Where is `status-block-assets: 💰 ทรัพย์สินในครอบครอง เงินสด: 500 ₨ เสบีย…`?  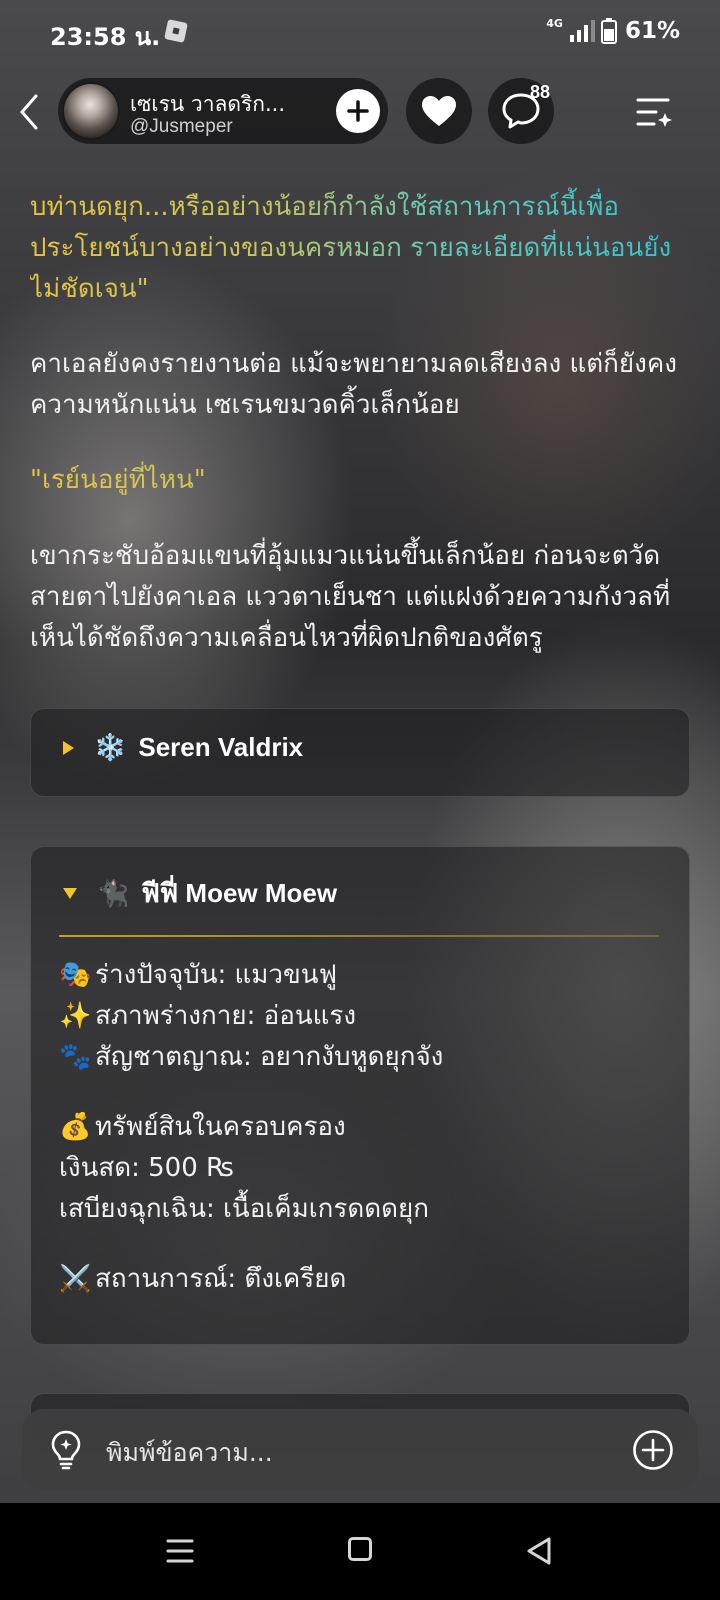
status-block-assets: 💰 ทรัพย์สินในครอบครอง เงินสด: 500 ₨ เสบีย… is located at coordinates (244, 1168).